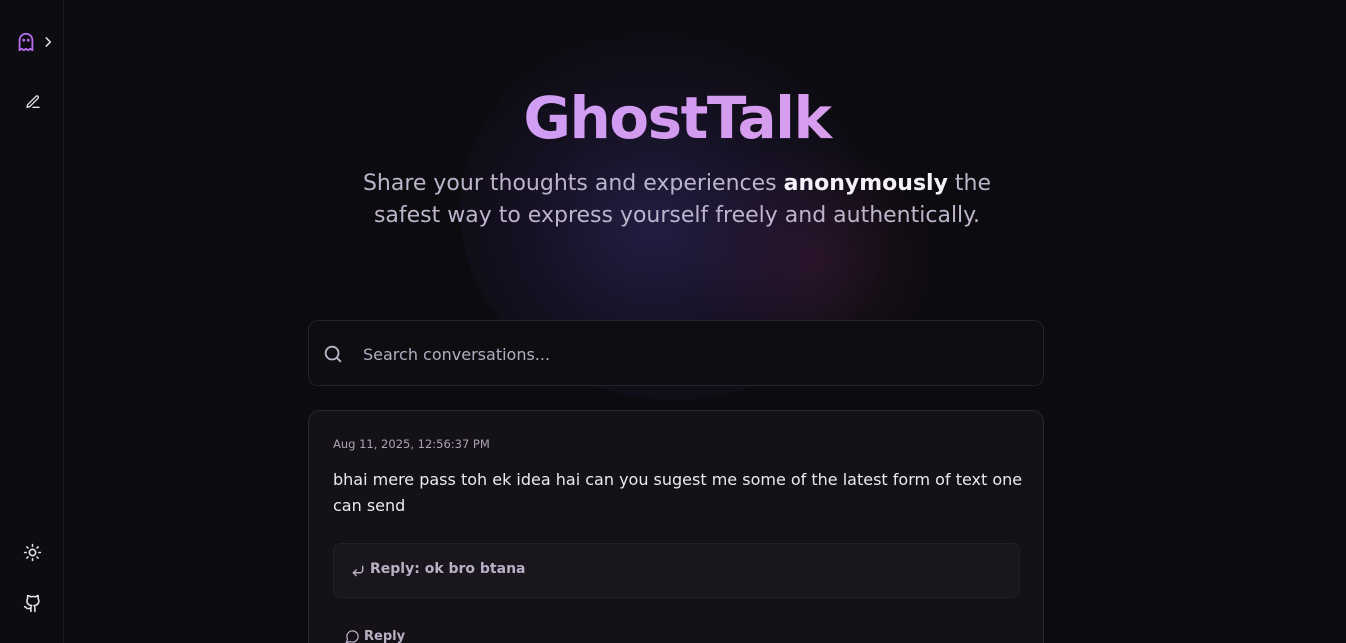 The height and width of the screenshot is (643, 1346). Describe the element at coordinates (448, 569) in the screenshot. I see `reply-text: Reply: ok bro btana` at that location.